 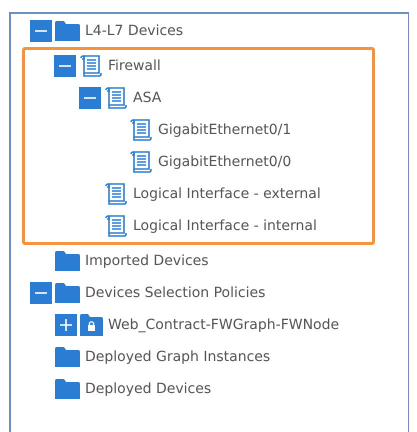 I want to click on plus-icon, so click(x=66, y=325).